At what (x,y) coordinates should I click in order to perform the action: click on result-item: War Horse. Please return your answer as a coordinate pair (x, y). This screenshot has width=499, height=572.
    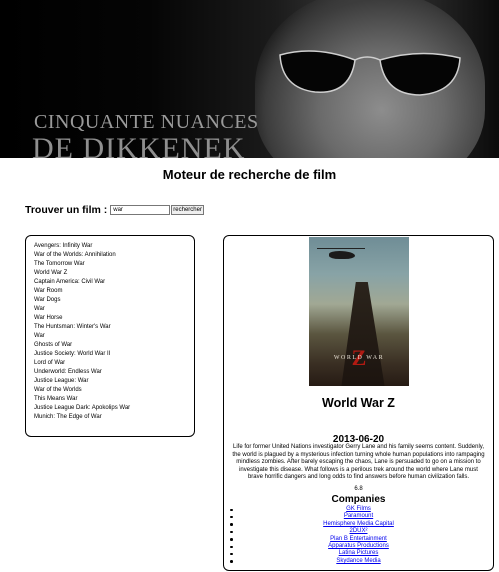
    Looking at the image, I should click on (110, 318).